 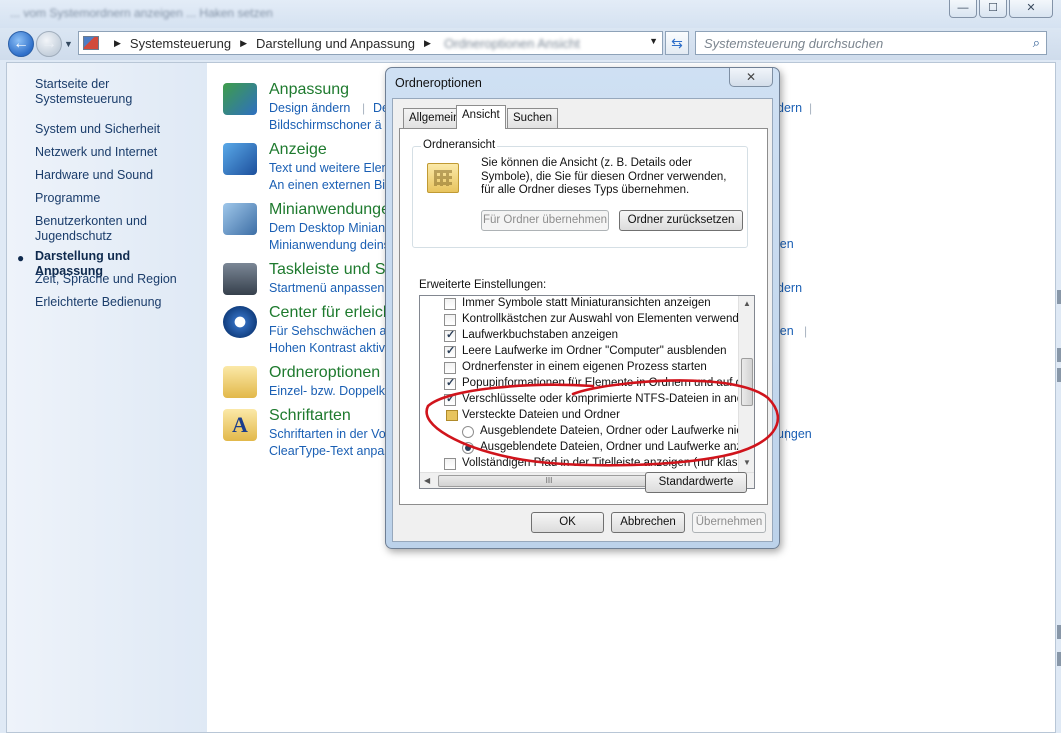 I want to click on sidebar-item-startseite: Startseite der Systemsteuerung, so click(x=117, y=92).